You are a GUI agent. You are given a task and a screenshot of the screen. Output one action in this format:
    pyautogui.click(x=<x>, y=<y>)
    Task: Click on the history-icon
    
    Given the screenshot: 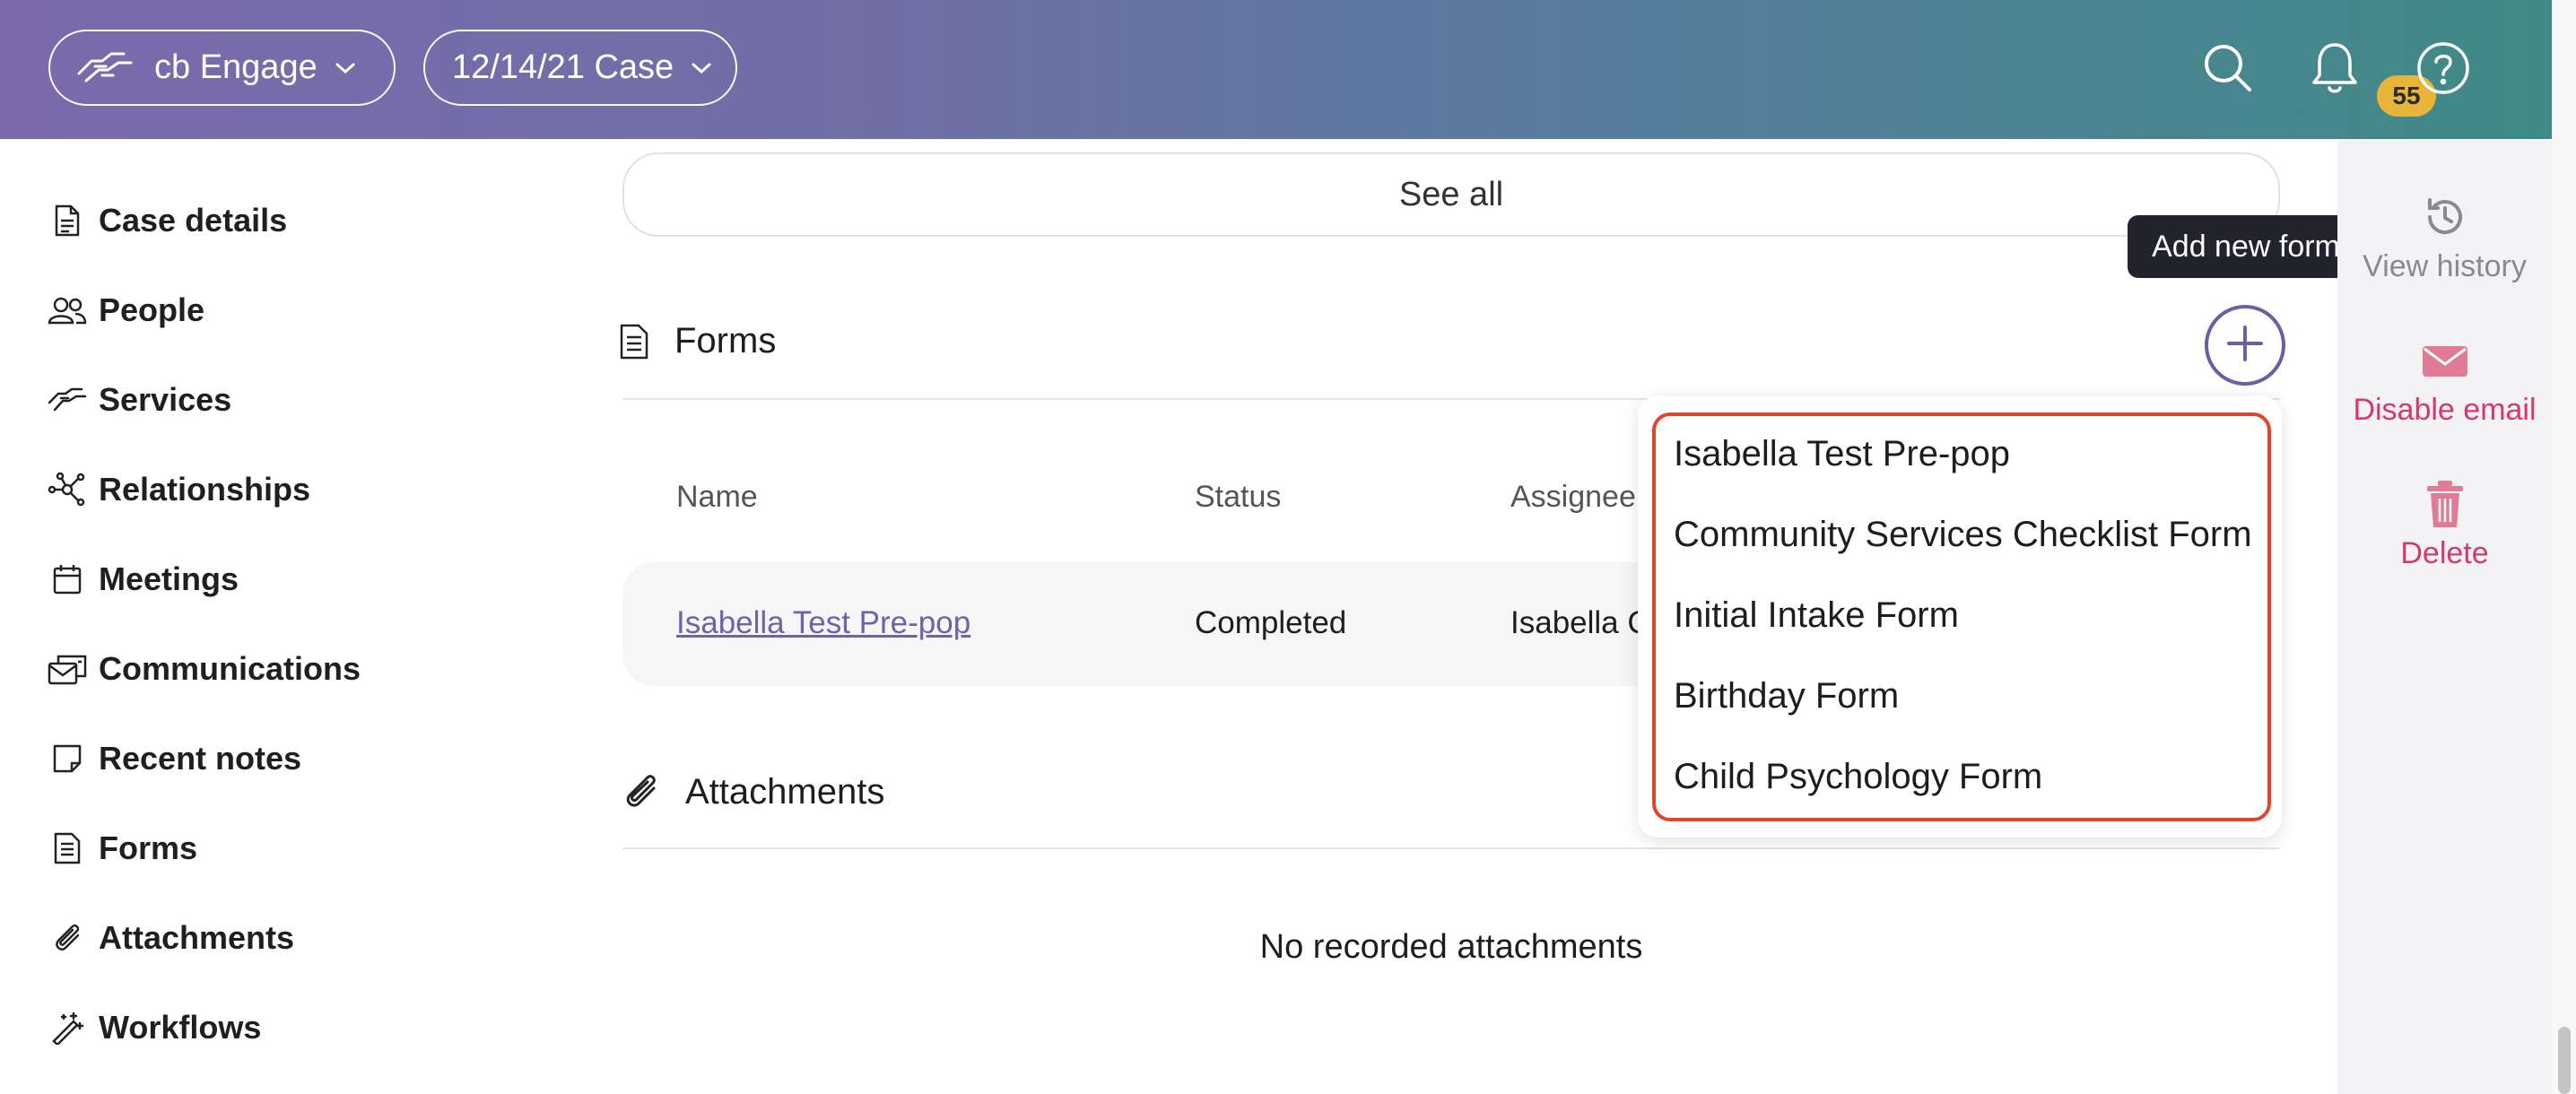 What is the action you would take?
    pyautogui.click(x=2445, y=217)
    